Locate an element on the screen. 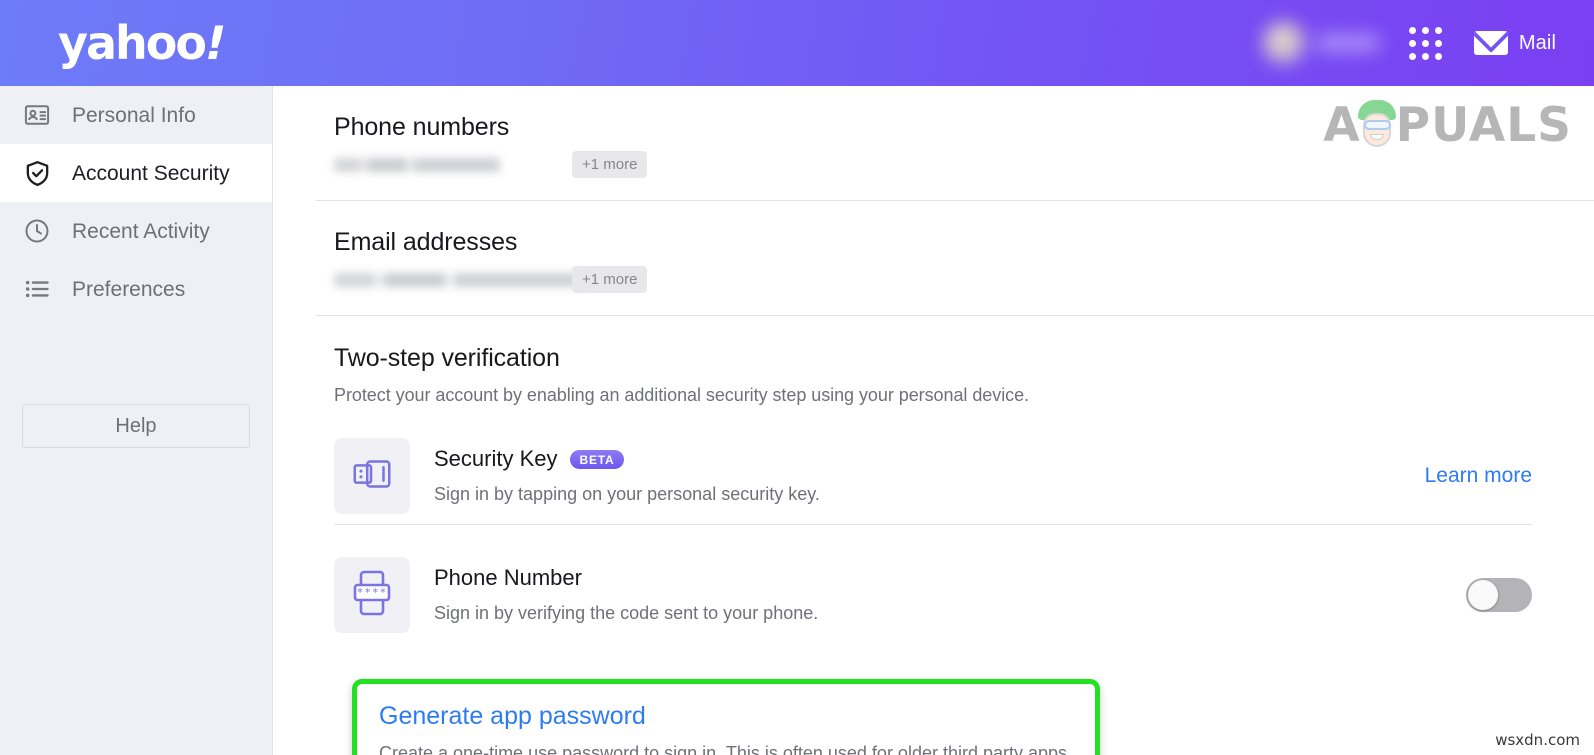 This screenshot has height=755, width=1594. sidebar-item-label: Preferences is located at coordinates (129, 289).